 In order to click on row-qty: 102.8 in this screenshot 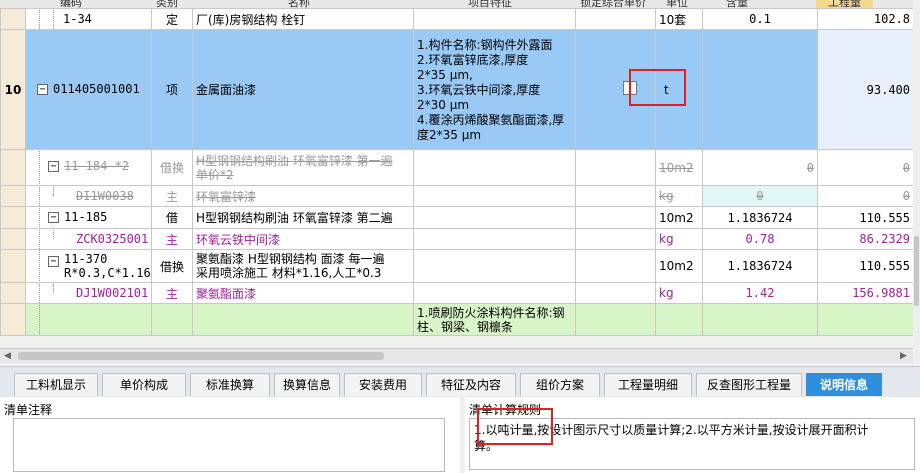, I will do `click(865, 19)`.